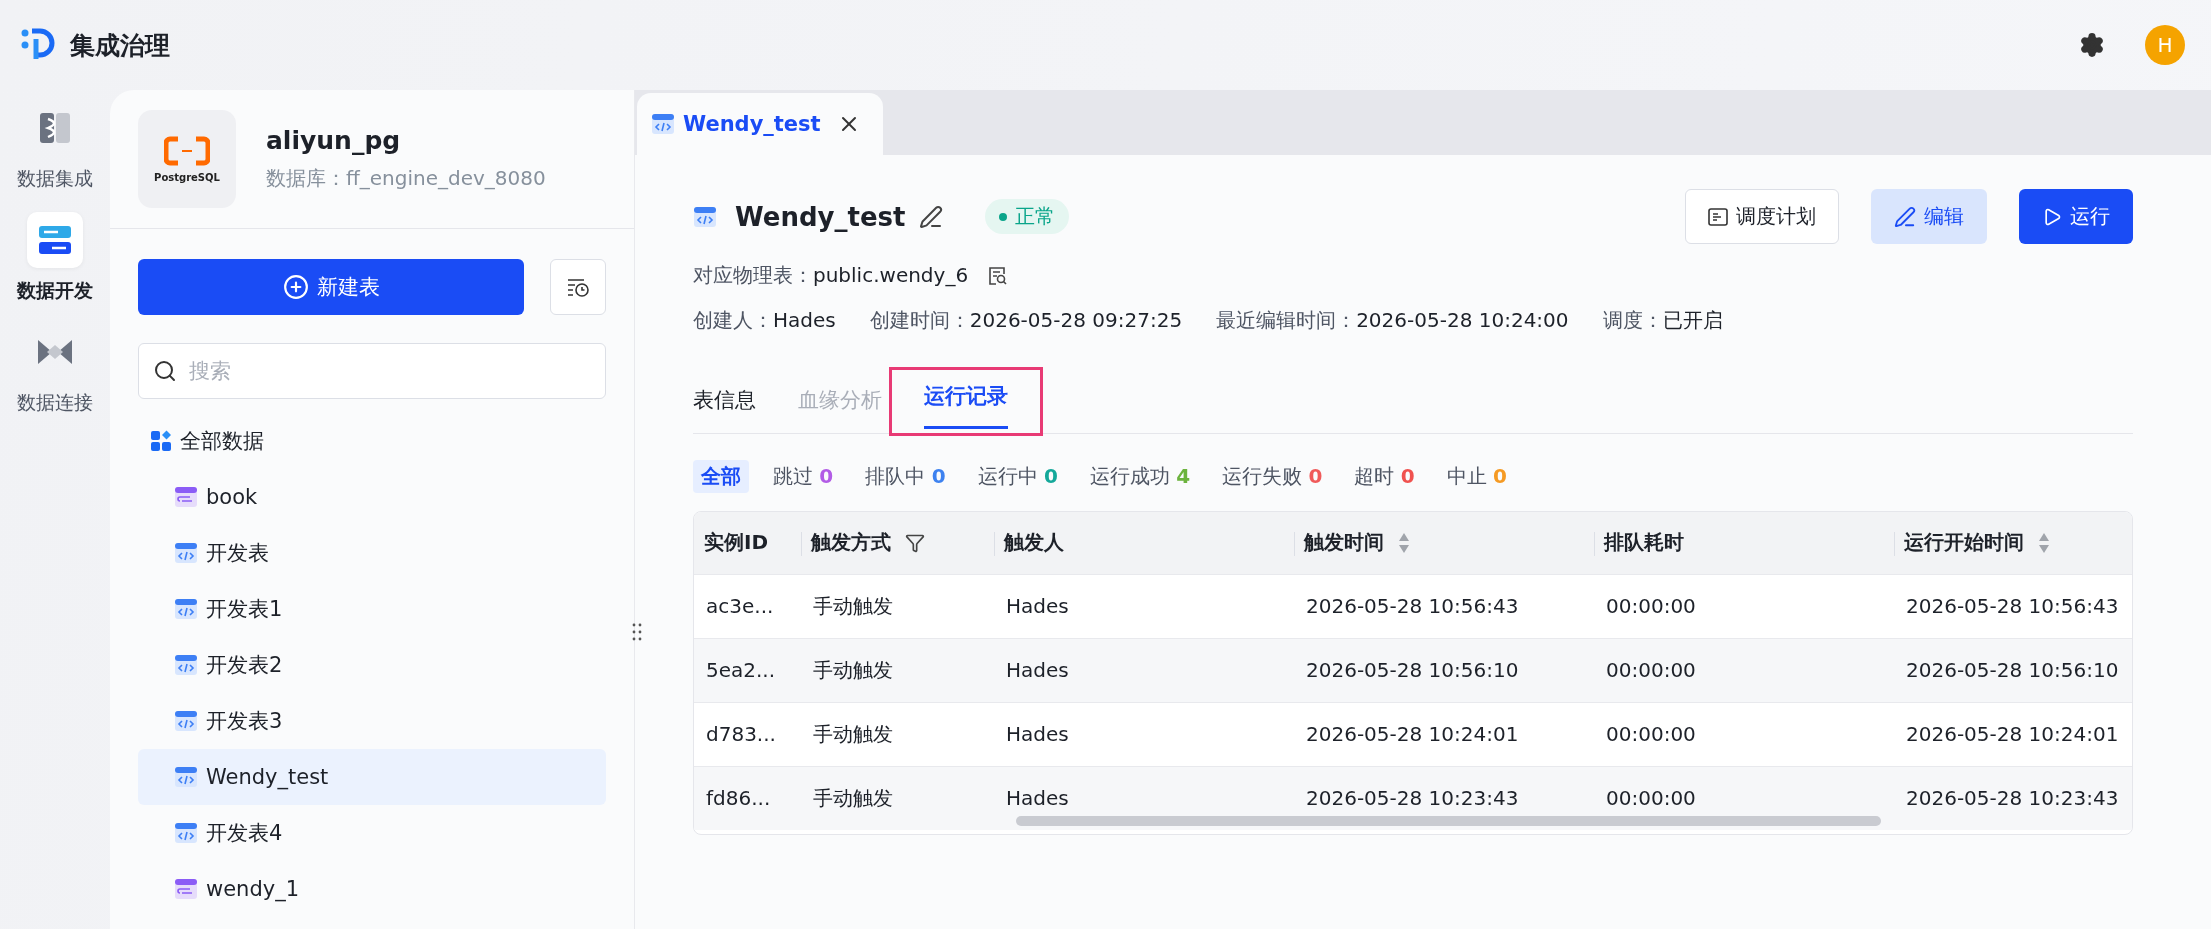 This screenshot has height=929, width=2211. What do you see at coordinates (120, 45) in the screenshot?
I see `app-title: 集成治理` at bounding box center [120, 45].